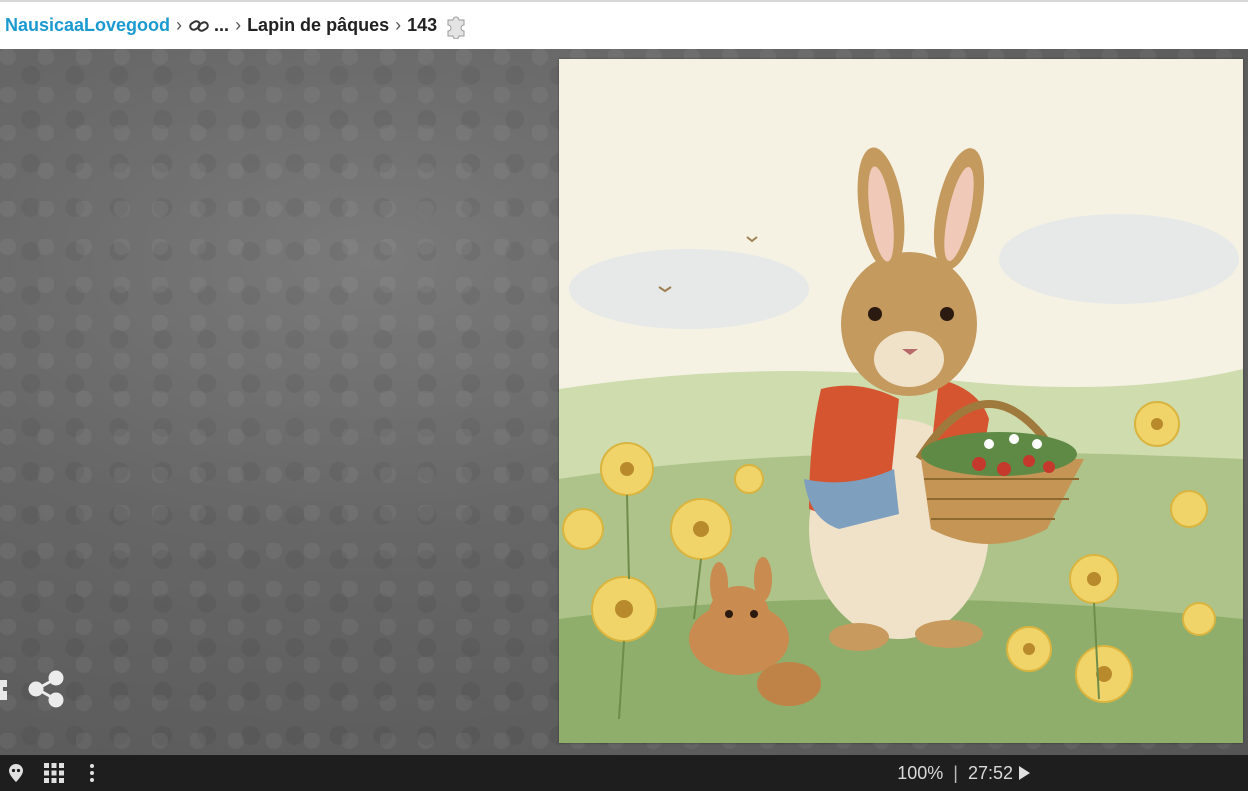 The height and width of the screenshot is (791, 1248). I want to click on breadcrumb-album: Lapin de pâques, so click(318, 25).